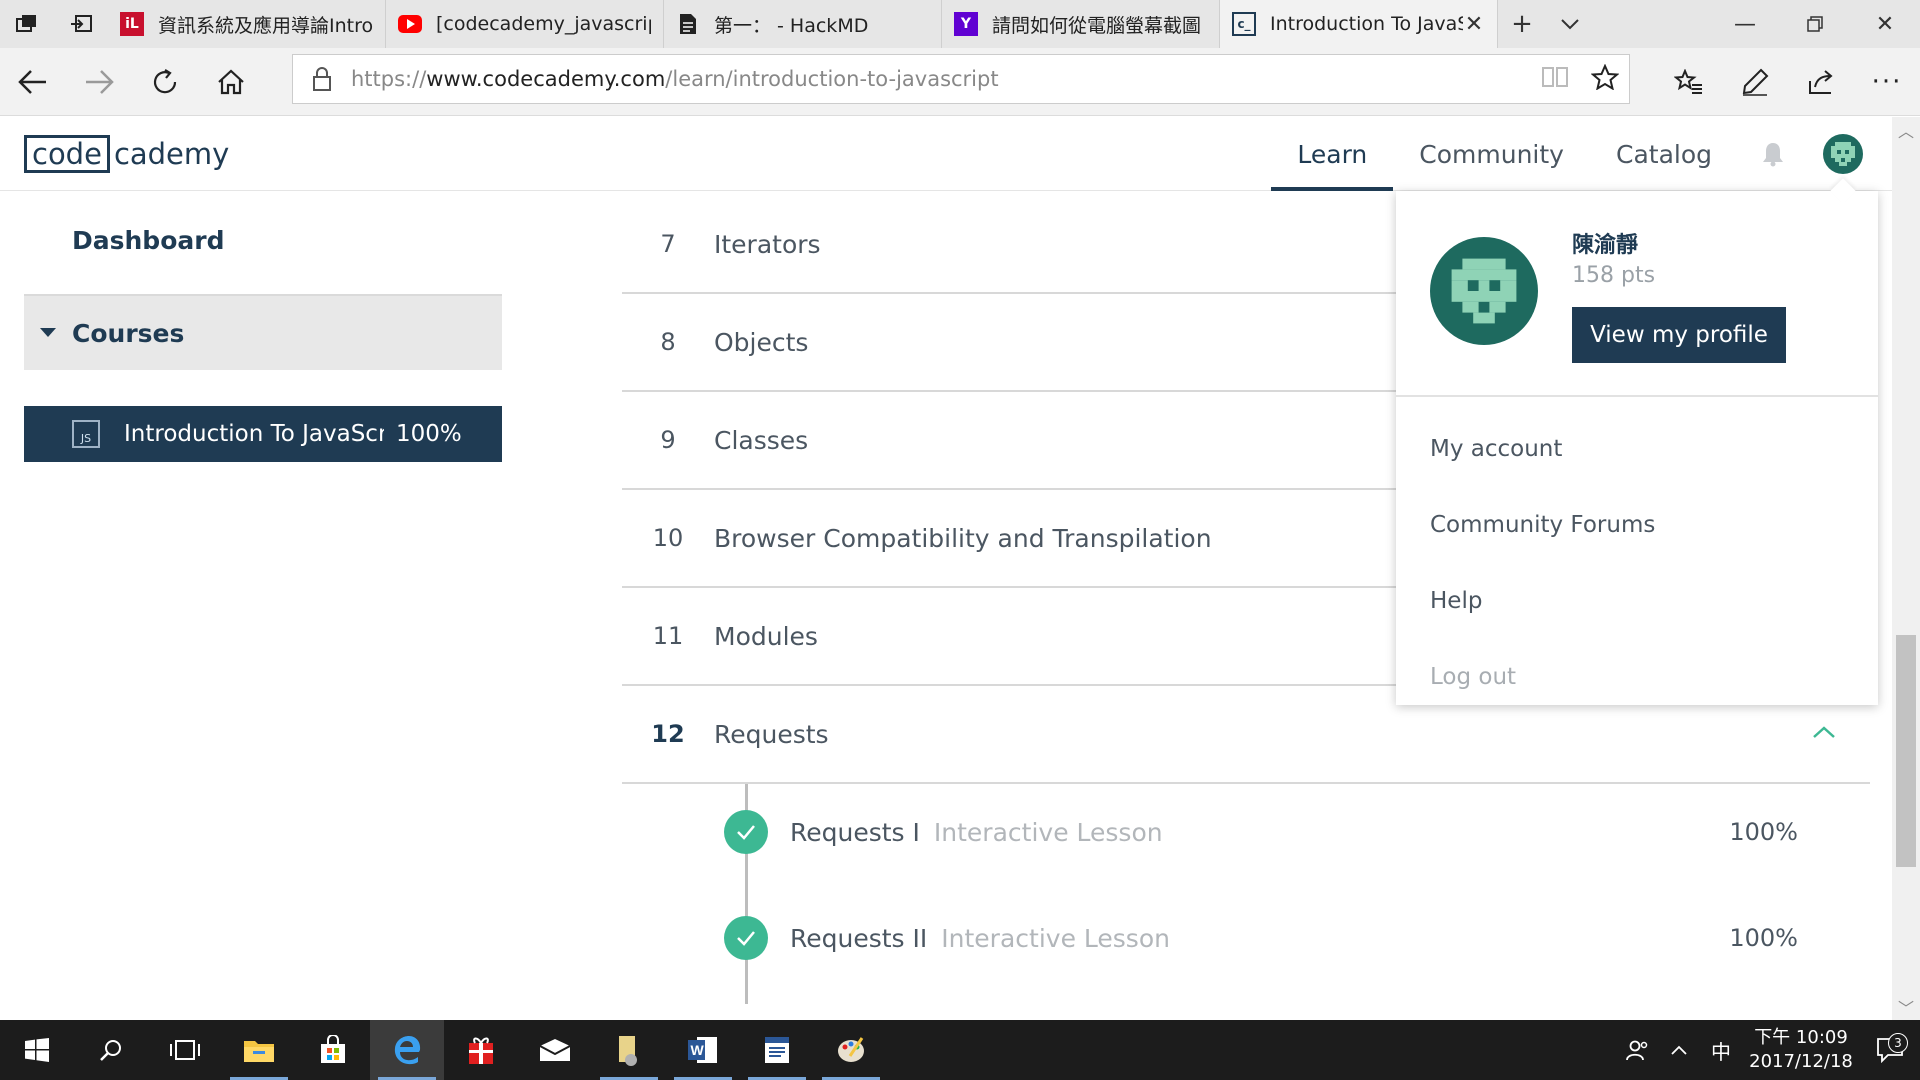  What do you see at coordinates (629, 1050) in the screenshot?
I see `taskbar-photos-app` at bounding box center [629, 1050].